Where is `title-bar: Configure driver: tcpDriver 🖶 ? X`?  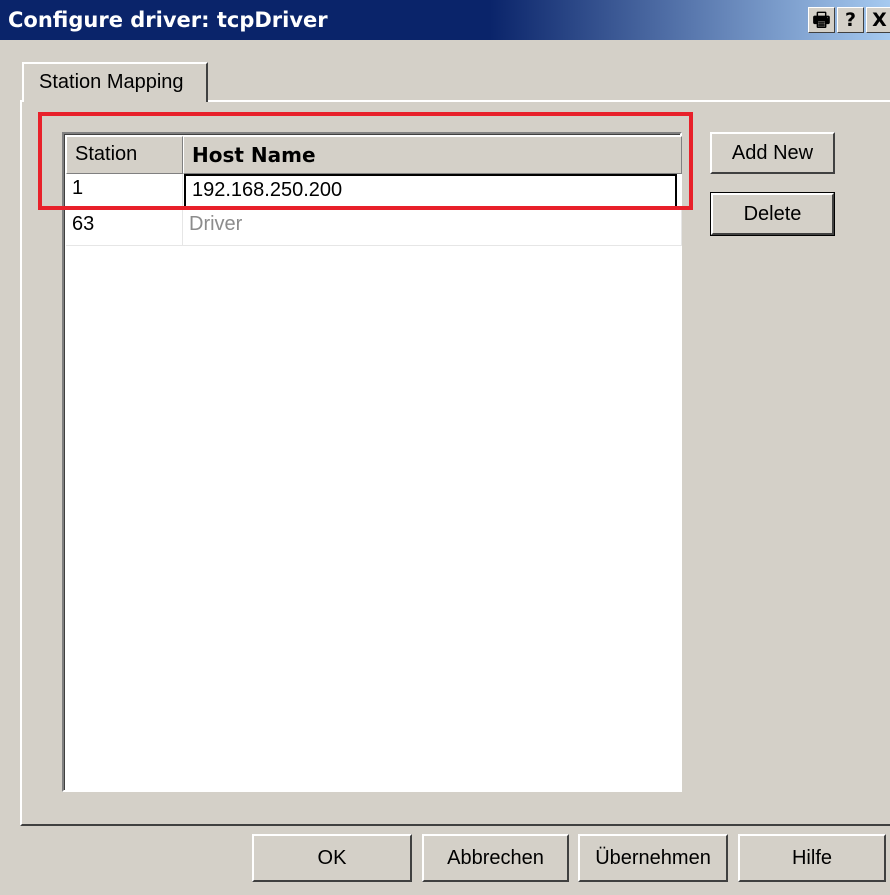 title-bar: Configure driver: tcpDriver 🖶 ? X is located at coordinates (445, 20).